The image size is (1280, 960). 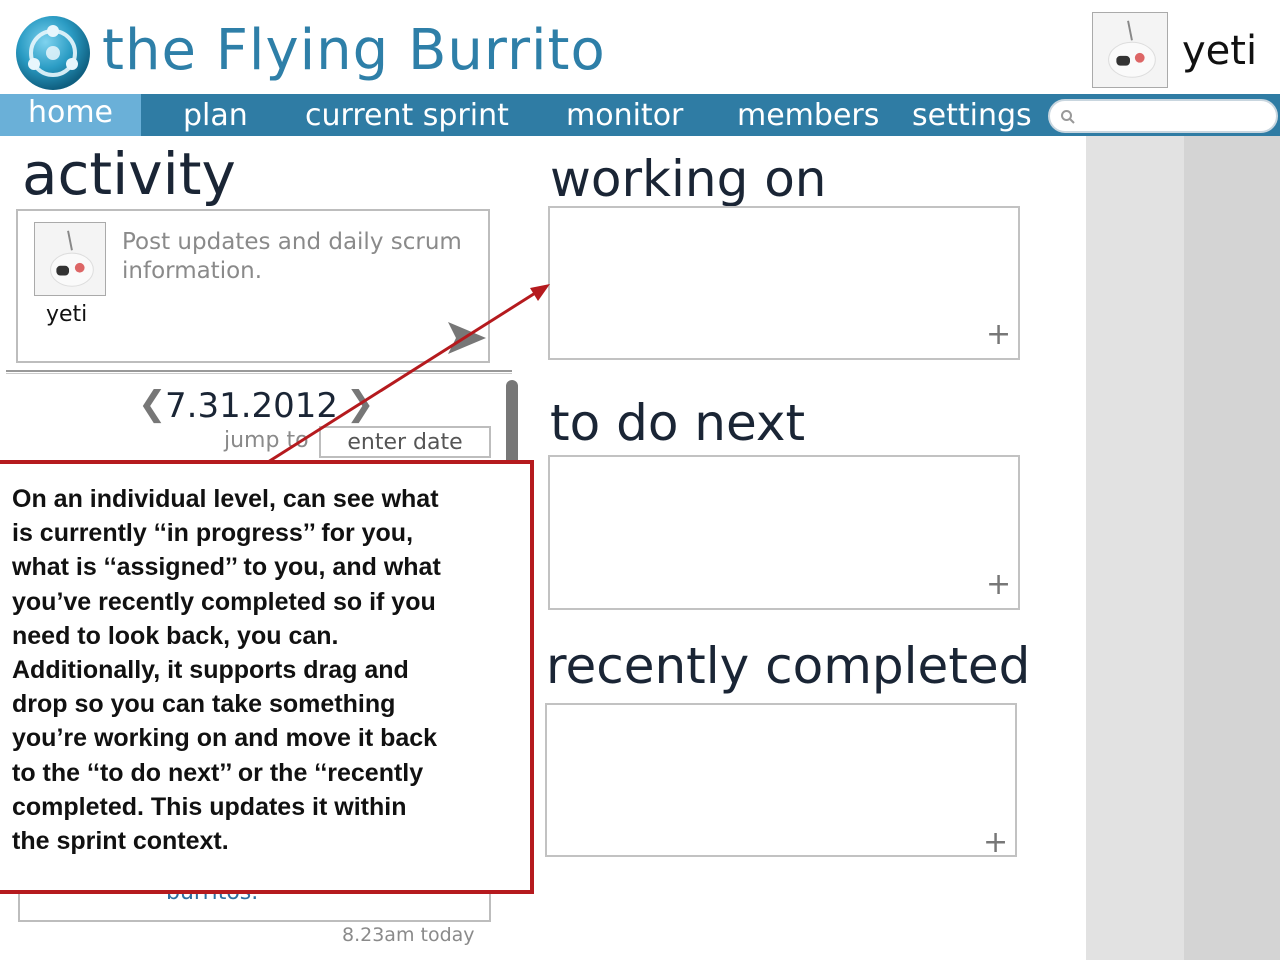 I want to click on annotation-line: need to look back, you can., so click(x=175, y=635).